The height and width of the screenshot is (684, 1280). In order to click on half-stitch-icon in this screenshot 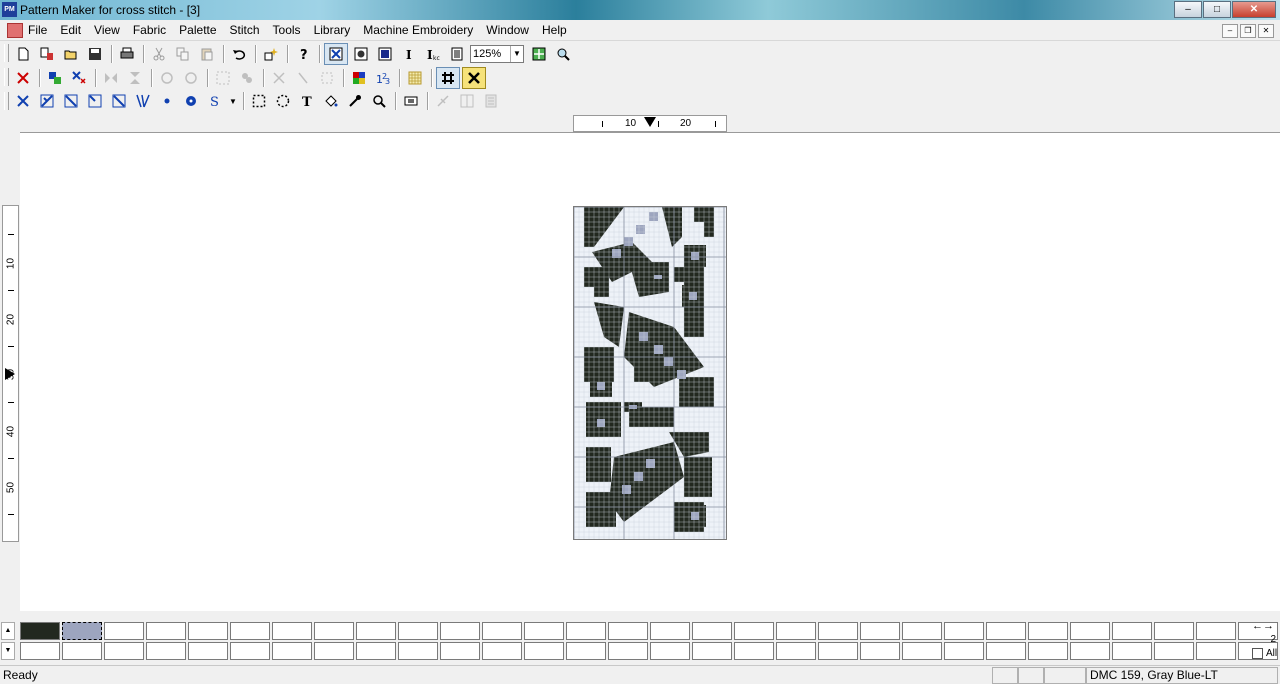, I will do `click(71, 101)`.